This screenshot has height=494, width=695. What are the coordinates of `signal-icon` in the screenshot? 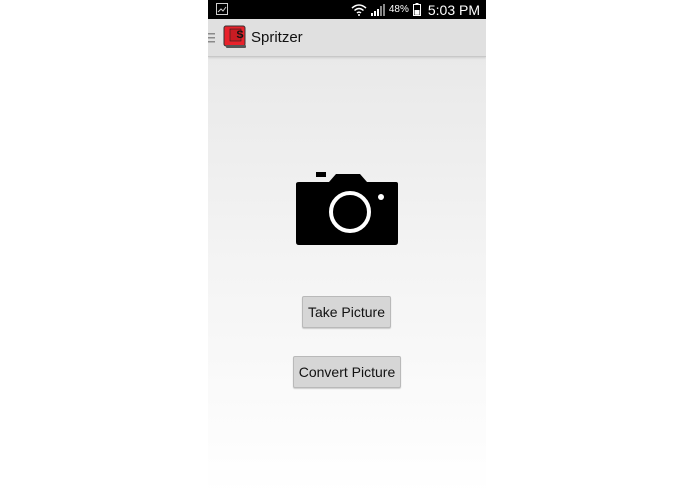 It's located at (377, 9).